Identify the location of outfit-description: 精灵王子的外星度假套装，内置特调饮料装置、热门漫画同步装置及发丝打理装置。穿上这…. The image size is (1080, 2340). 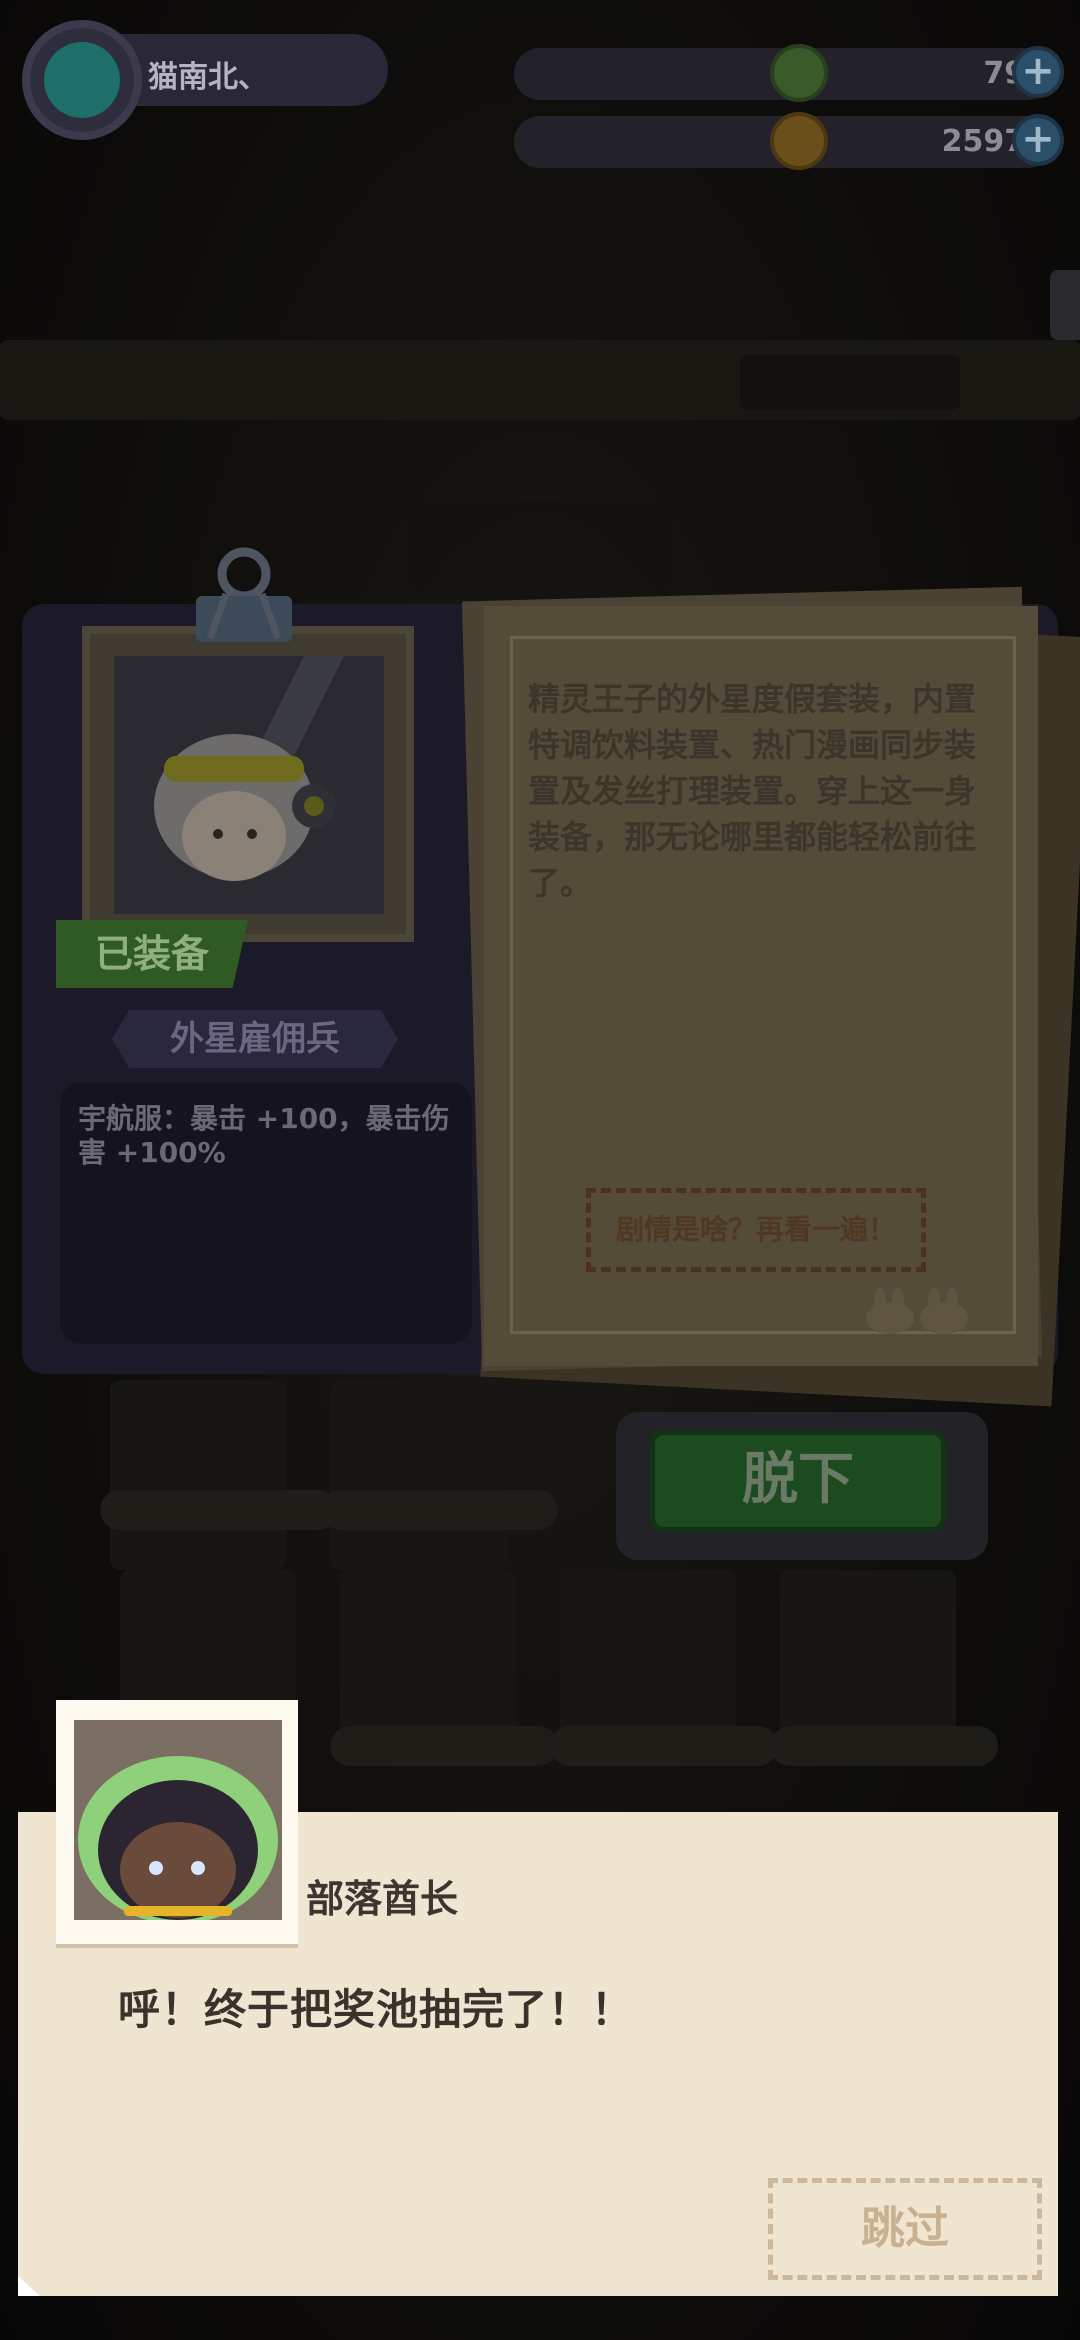
(752, 791).